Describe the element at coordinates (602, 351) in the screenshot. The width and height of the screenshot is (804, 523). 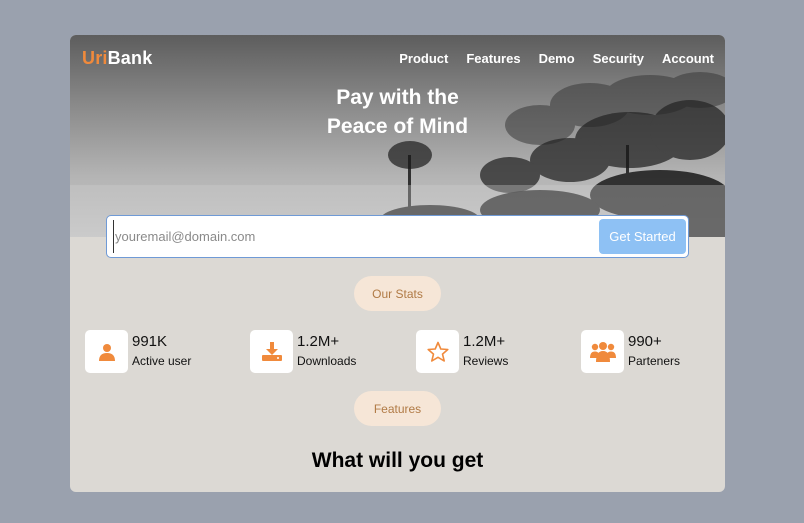
I see `users-group-icon` at that location.